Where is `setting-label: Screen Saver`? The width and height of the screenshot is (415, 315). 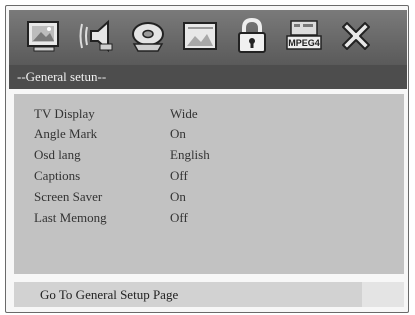
setting-label: Screen Saver is located at coordinates (68, 196).